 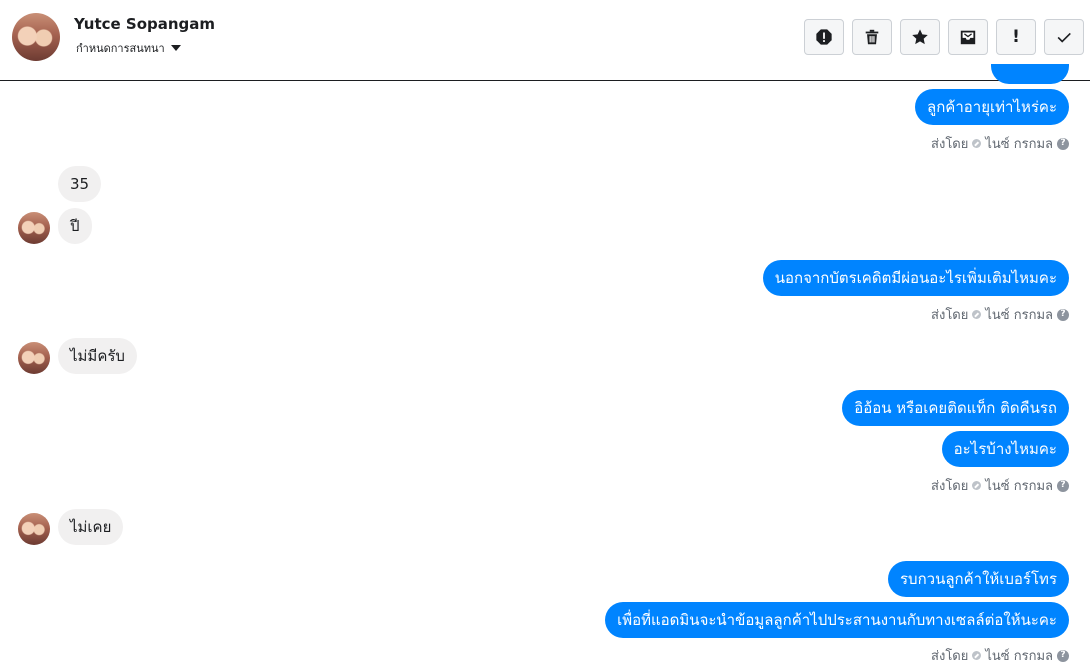 I want to click on message-bubble-clipped, so click(x=1030, y=74).